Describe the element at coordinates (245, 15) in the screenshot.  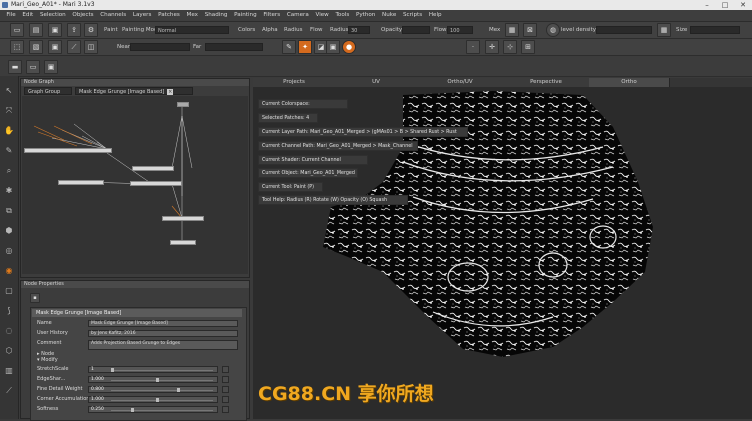
I see `menu-painting: Painting` at that location.